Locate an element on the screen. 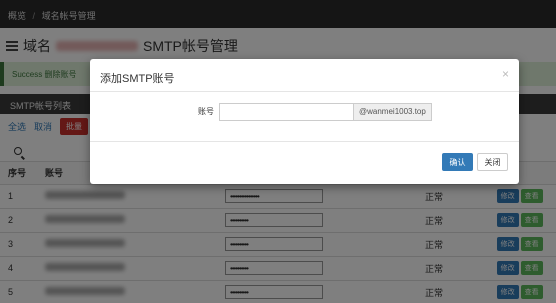 This screenshot has width=556, height=303. modal-header: 添加SMTP账号 × is located at coordinates (304, 75).